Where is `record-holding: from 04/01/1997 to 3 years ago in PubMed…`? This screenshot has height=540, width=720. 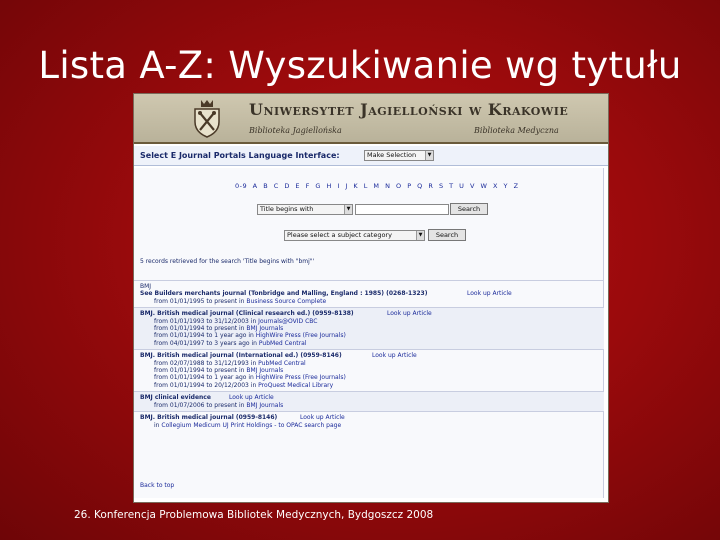
record-holding: from 04/01/1997 to 3 years ago in PubMed… is located at coordinates (230, 343).